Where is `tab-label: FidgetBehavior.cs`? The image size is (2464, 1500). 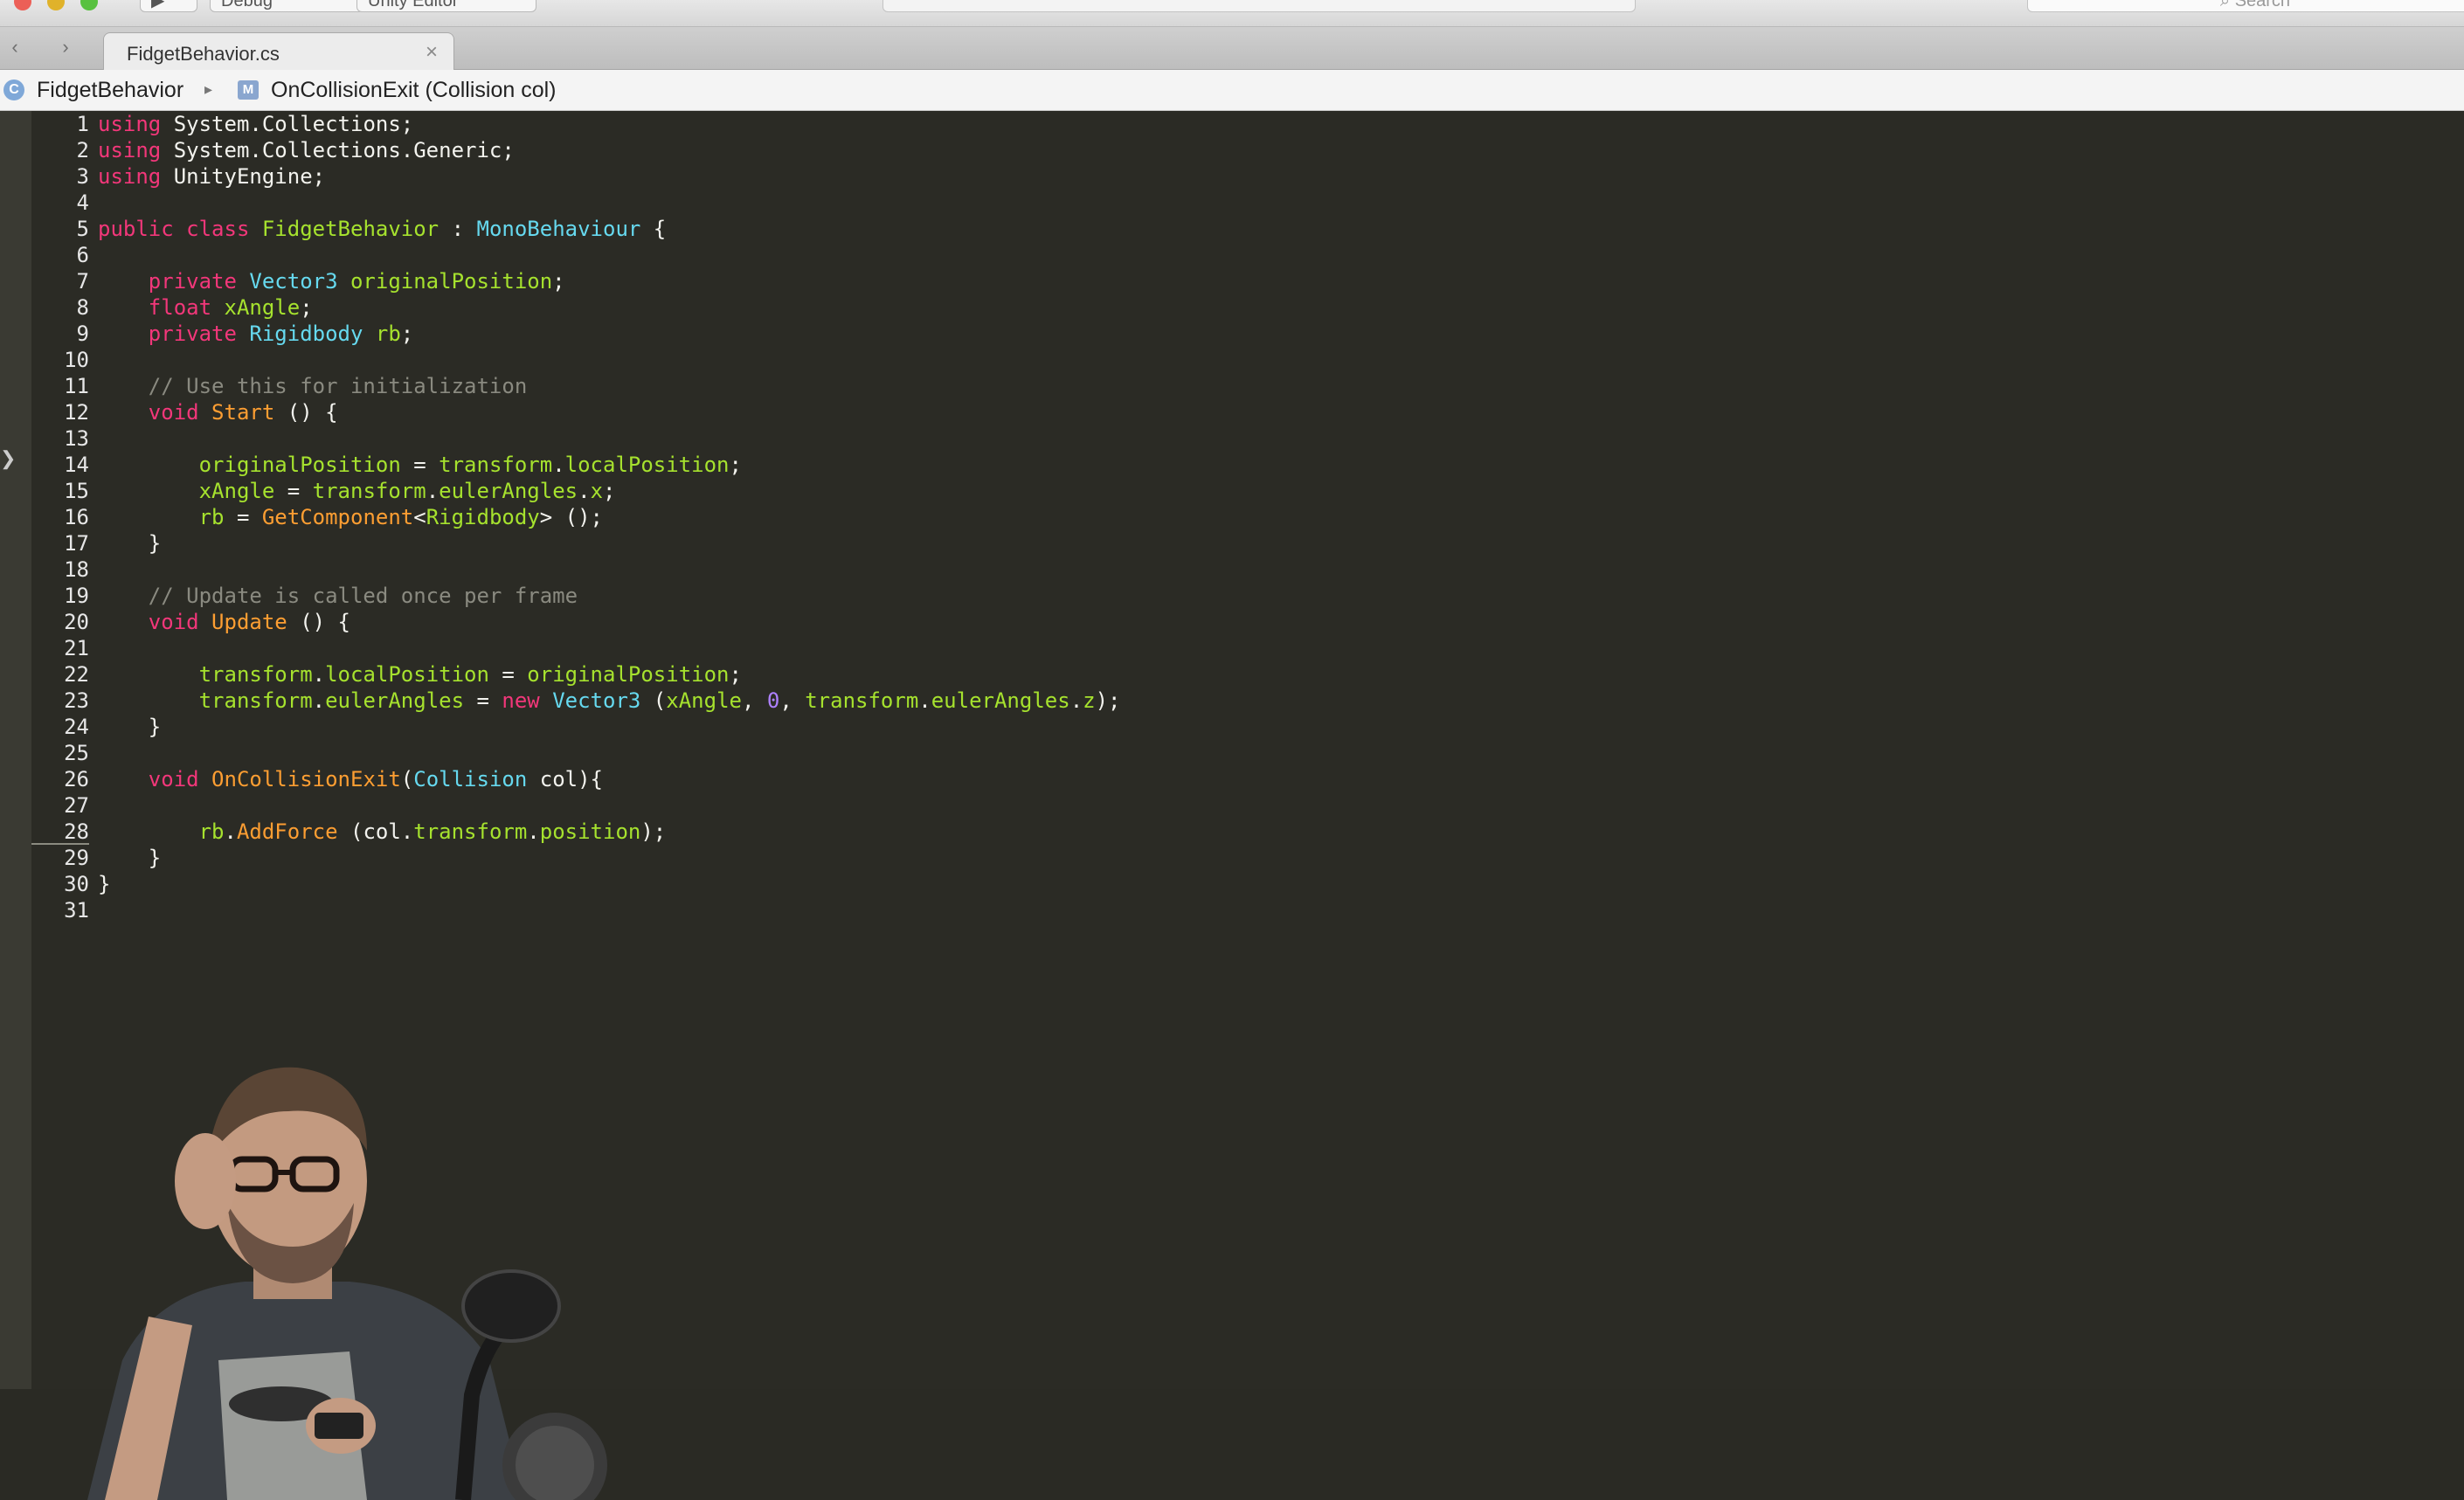
tab-label: FidgetBehavior.cs is located at coordinates (203, 54).